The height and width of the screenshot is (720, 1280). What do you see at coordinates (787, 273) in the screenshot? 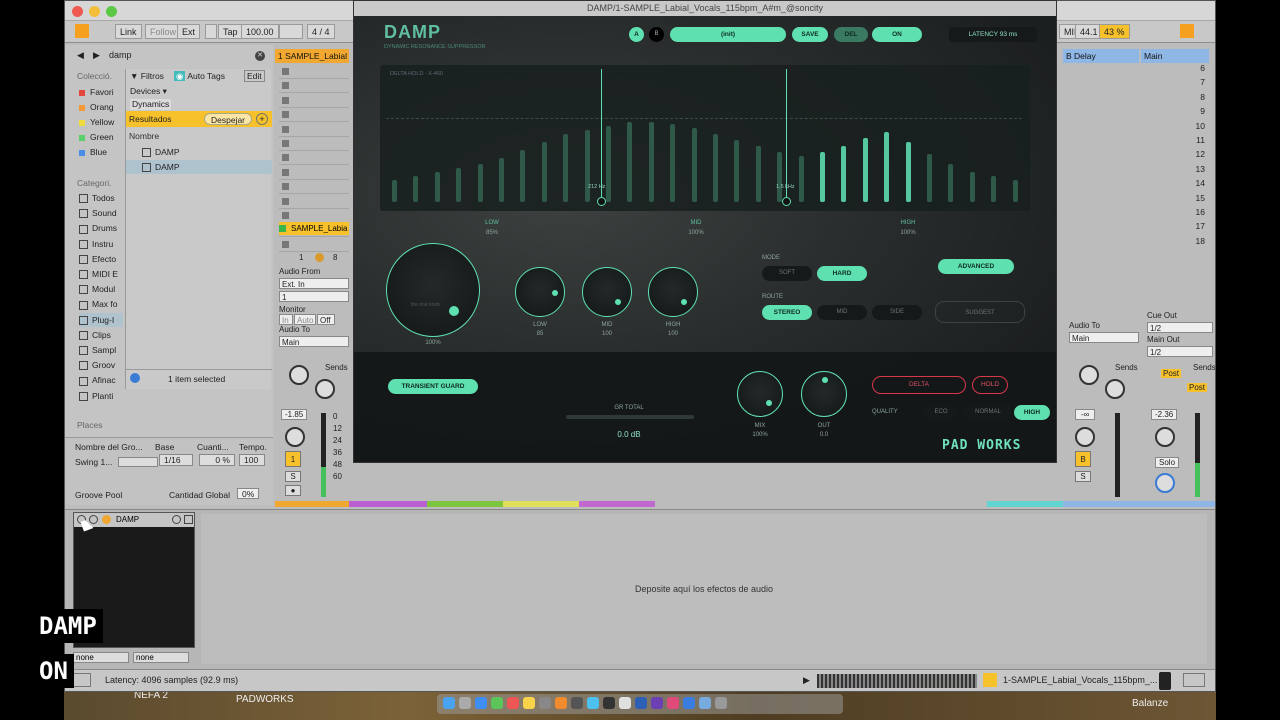
I see `mode-soft-button: SOFT` at bounding box center [787, 273].